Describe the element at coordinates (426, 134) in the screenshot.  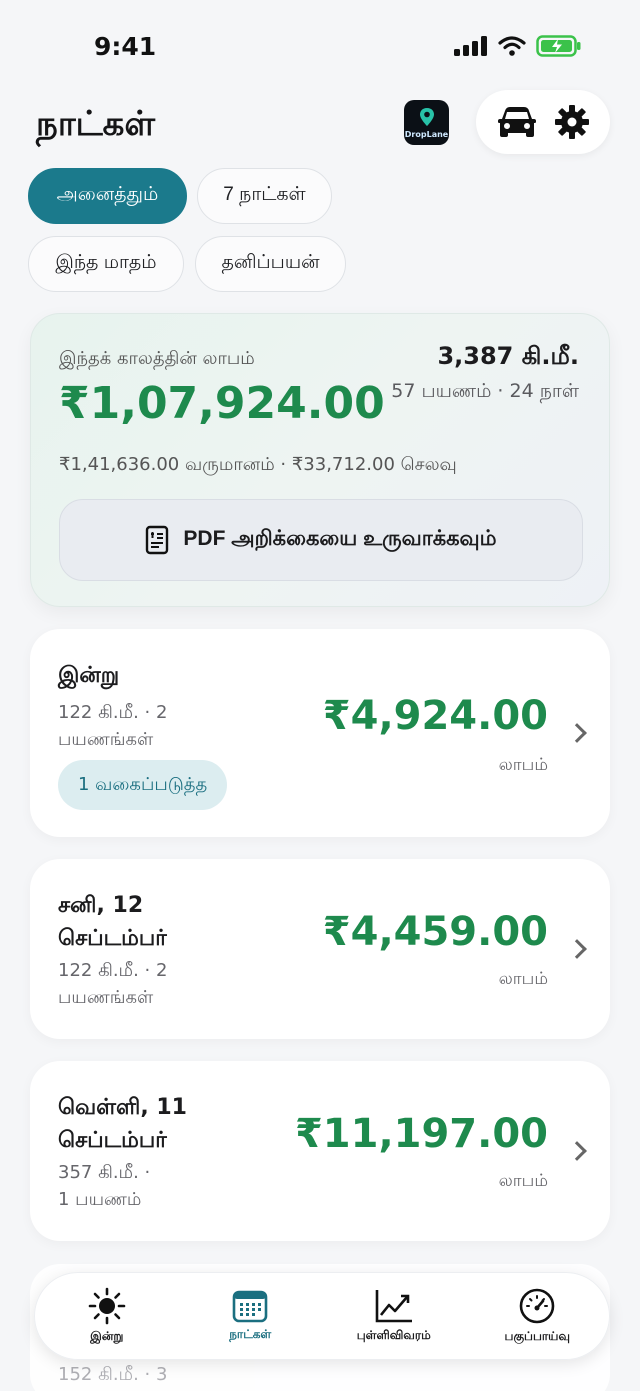
I see `logo-text: DropLane` at that location.